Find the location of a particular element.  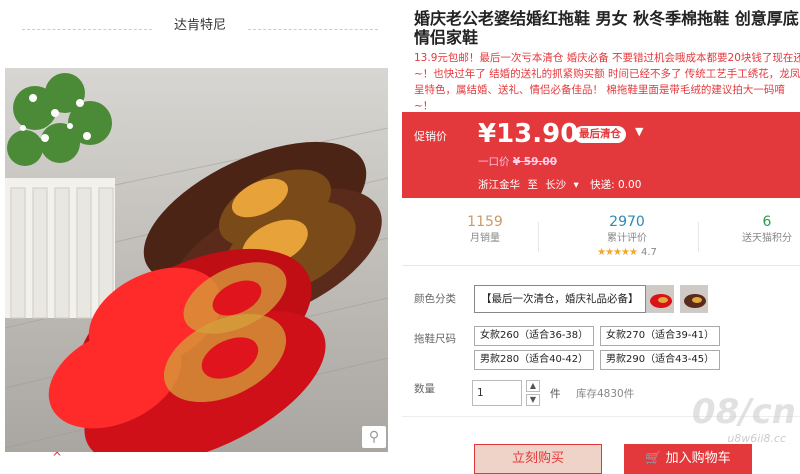

current-price: ¥13.90 is located at coordinates (528, 134).